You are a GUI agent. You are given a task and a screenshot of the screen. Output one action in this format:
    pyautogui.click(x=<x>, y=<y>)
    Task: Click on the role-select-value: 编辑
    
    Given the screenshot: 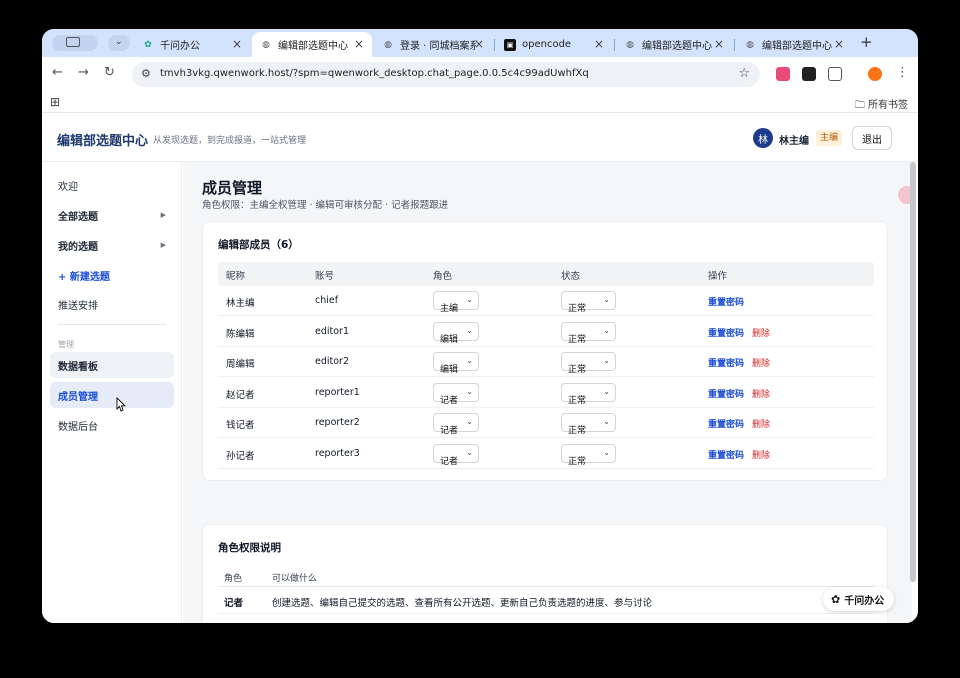 What is the action you would take?
    pyautogui.click(x=449, y=370)
    